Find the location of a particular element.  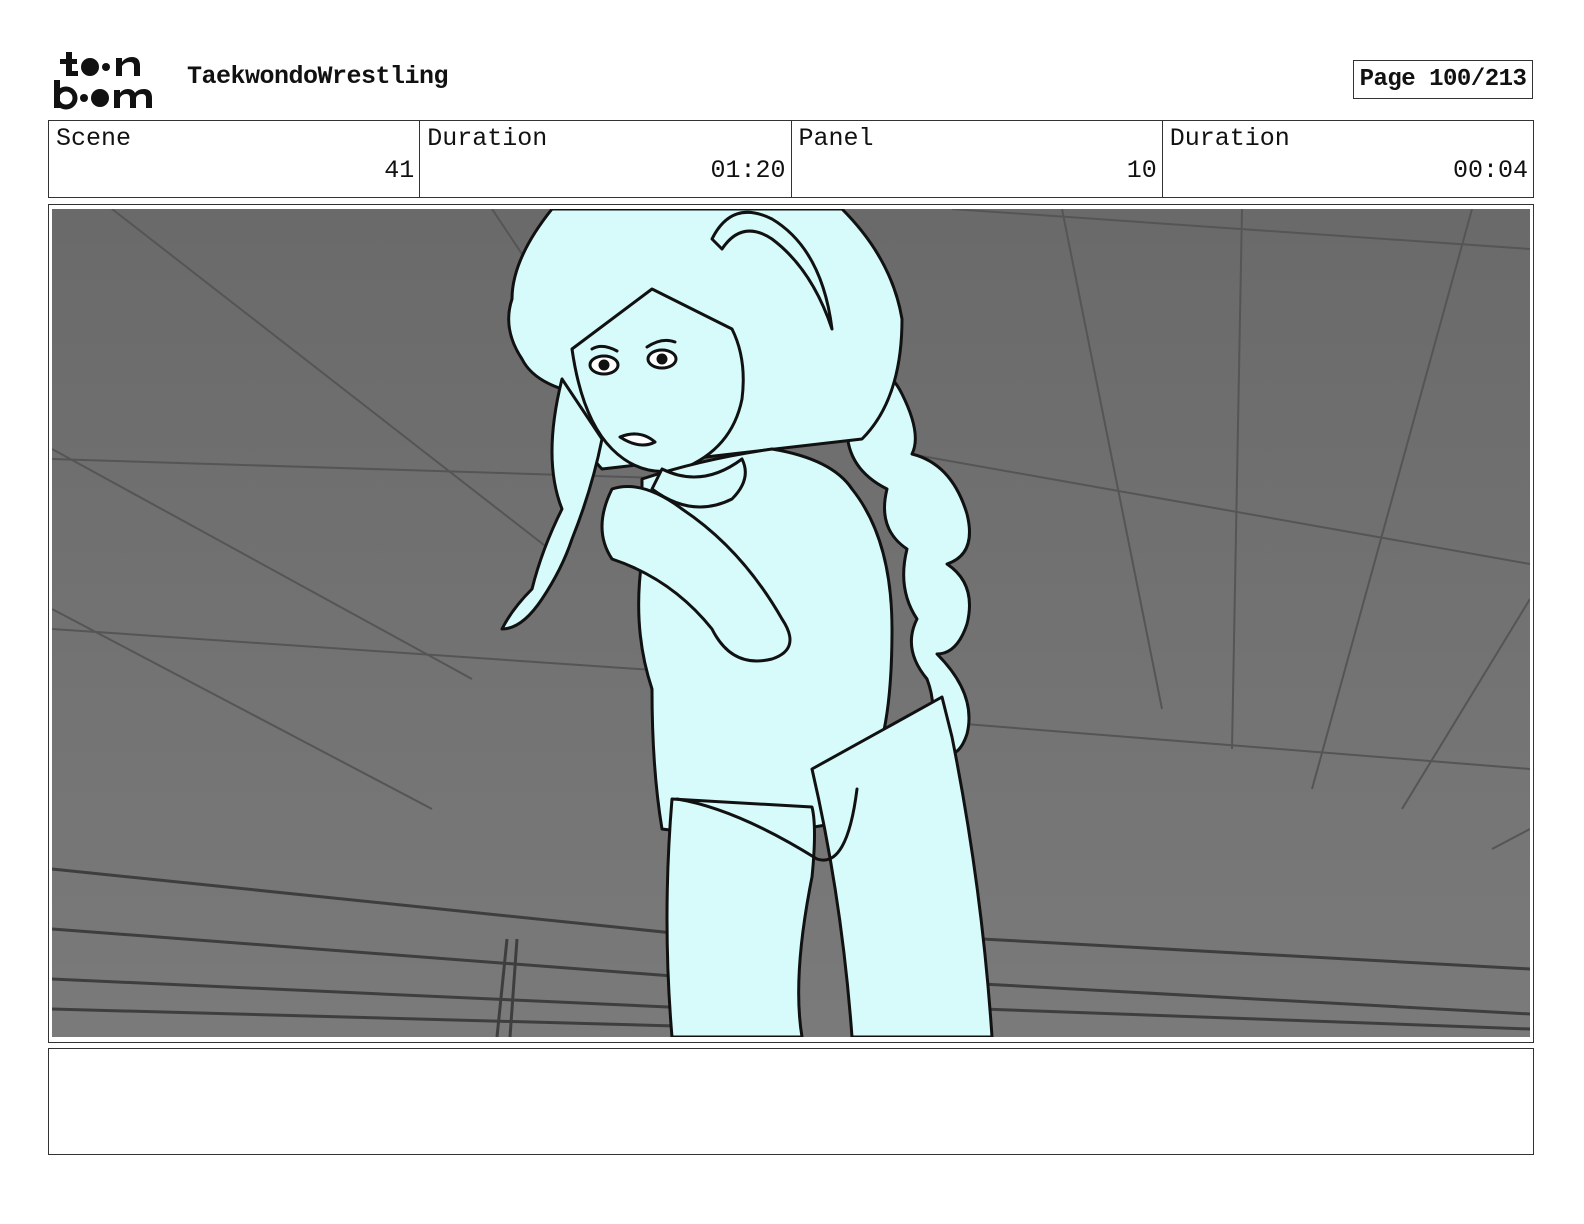

scene-duration-cell: Duration 01:20 is located at coordinates (606, 159).